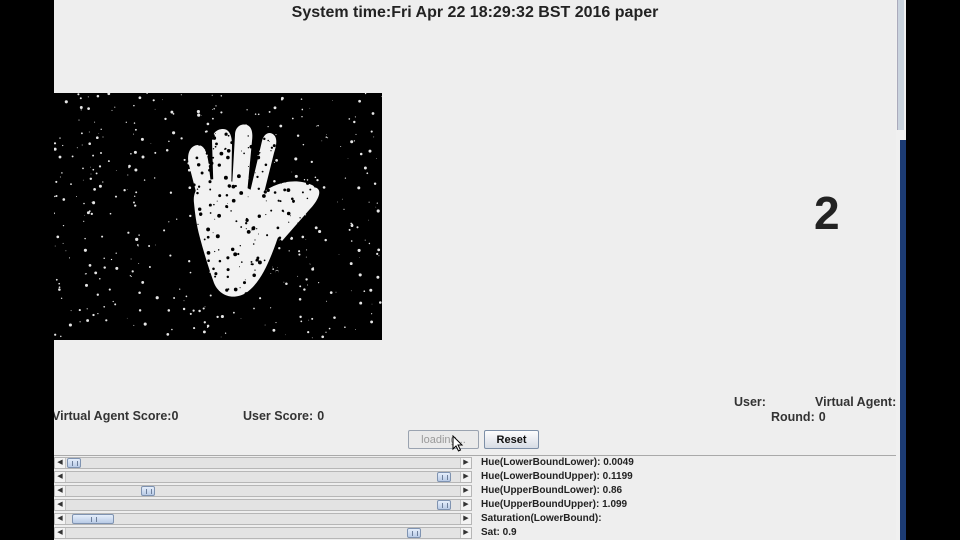 Image resolution: width=960 pixels, height=540 pixels. What do you see at coordinates (175, 416) in the screenshot?
I see `virtual-agent-score-value: 0` at bounding box center [175, 416].